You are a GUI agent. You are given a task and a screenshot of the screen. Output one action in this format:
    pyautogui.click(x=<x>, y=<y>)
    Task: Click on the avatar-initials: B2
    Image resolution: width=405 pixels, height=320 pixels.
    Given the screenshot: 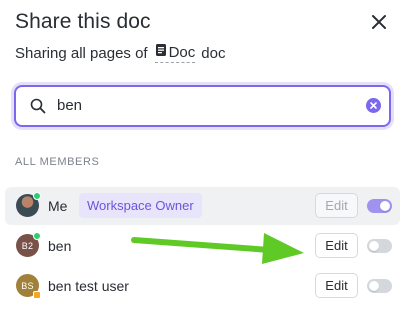 What is the action you would take?
    pyautogui.click(x=27, y=245)
    